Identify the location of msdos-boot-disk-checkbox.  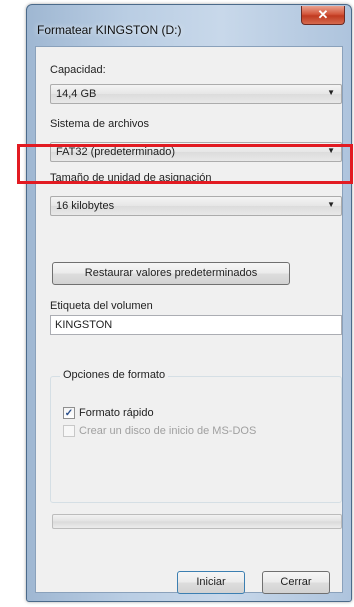
(69, 431).